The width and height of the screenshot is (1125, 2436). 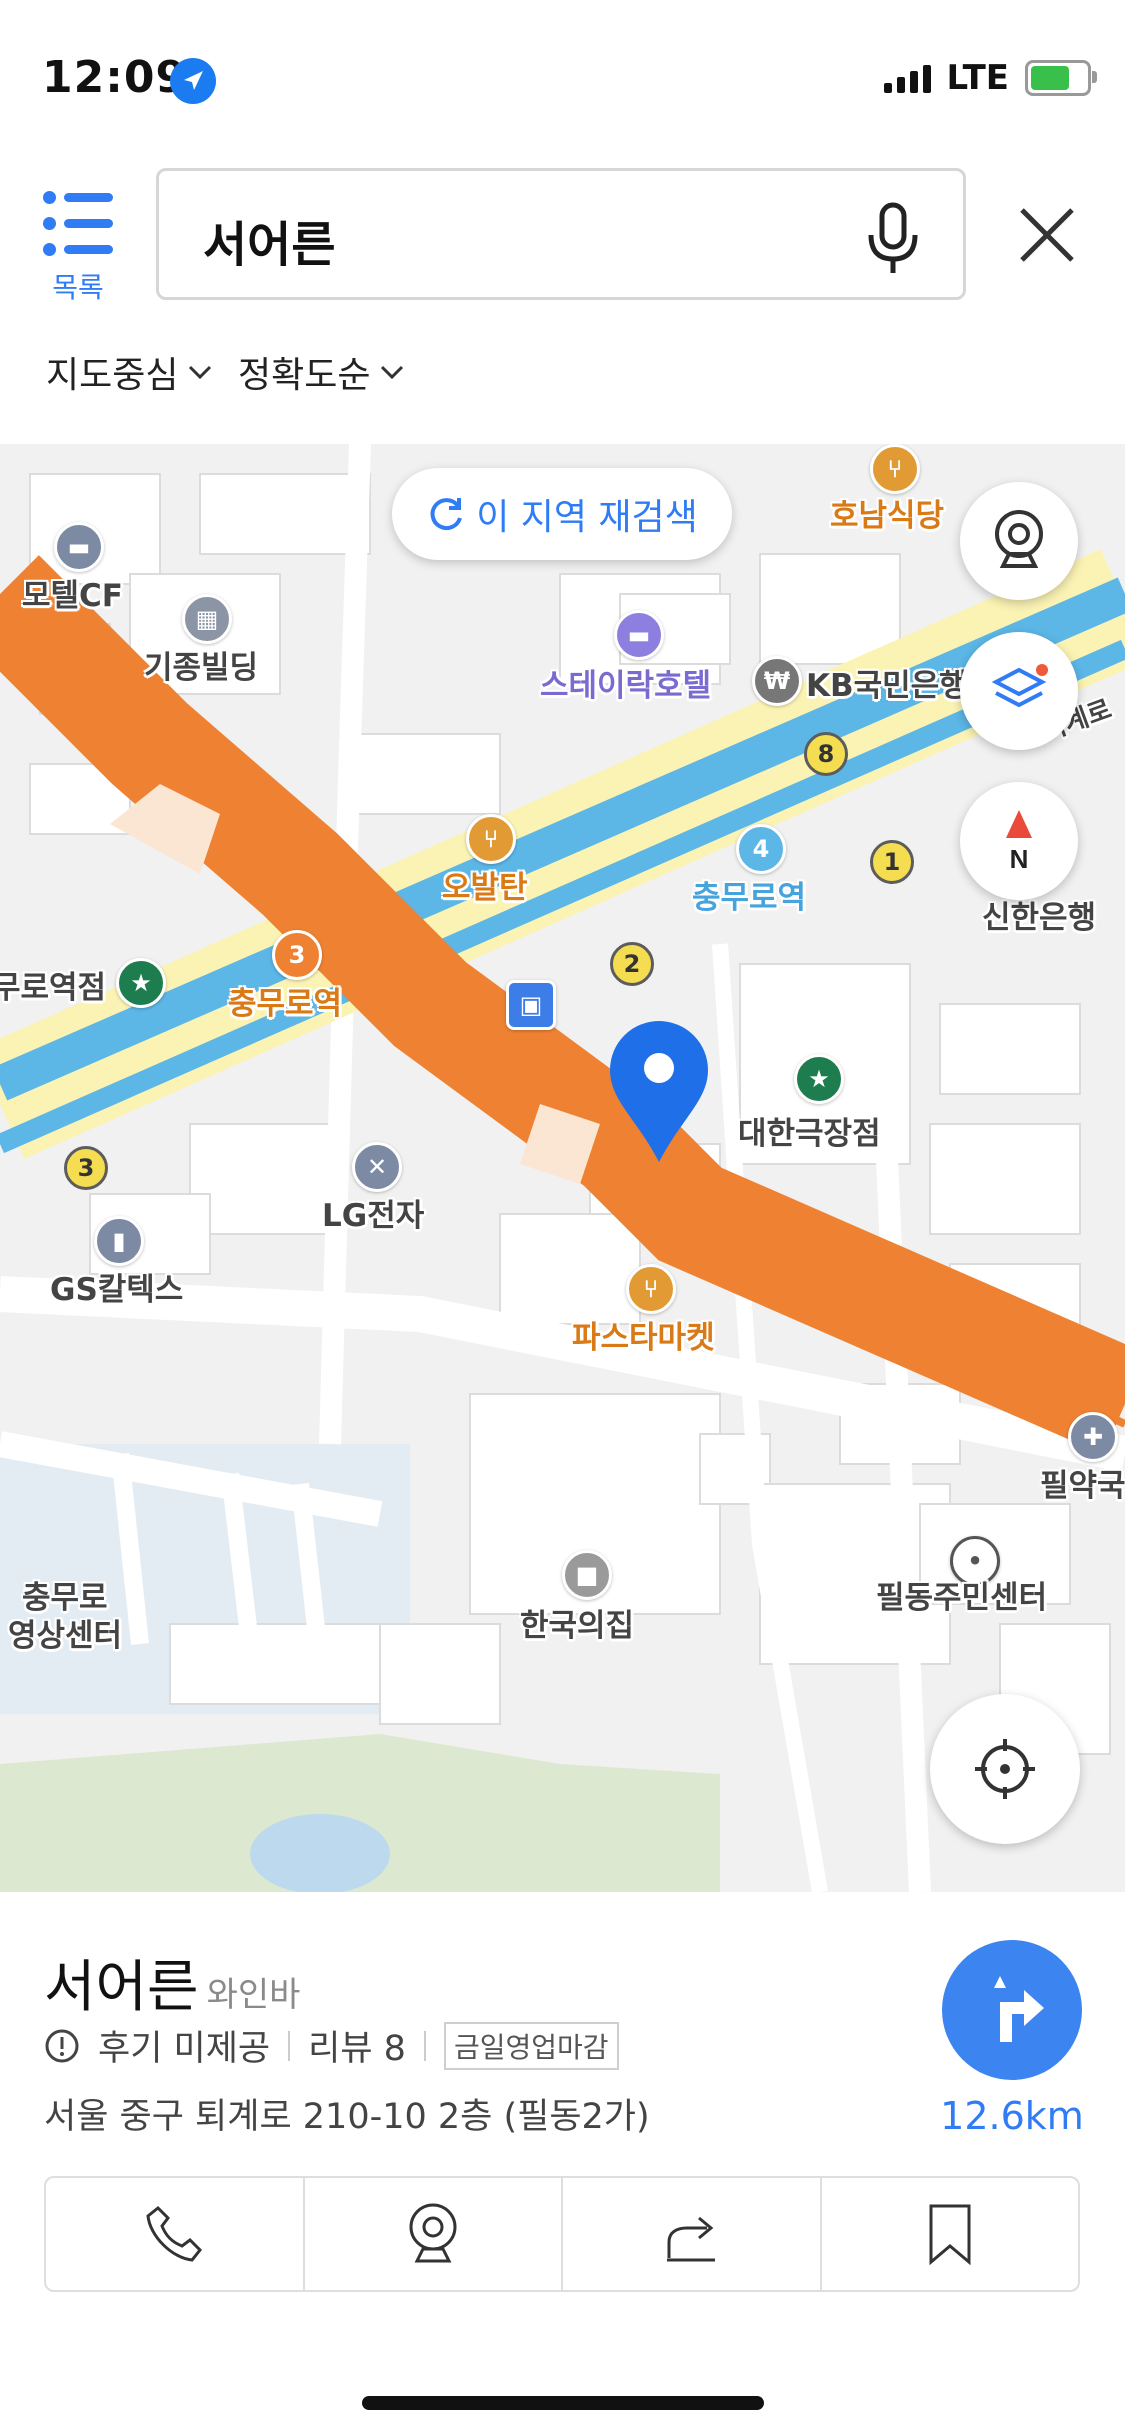 What do you see at coordinates (632, 964) in the screenshot?
I see `exit-2: 2` at bounding box center [632, 964].